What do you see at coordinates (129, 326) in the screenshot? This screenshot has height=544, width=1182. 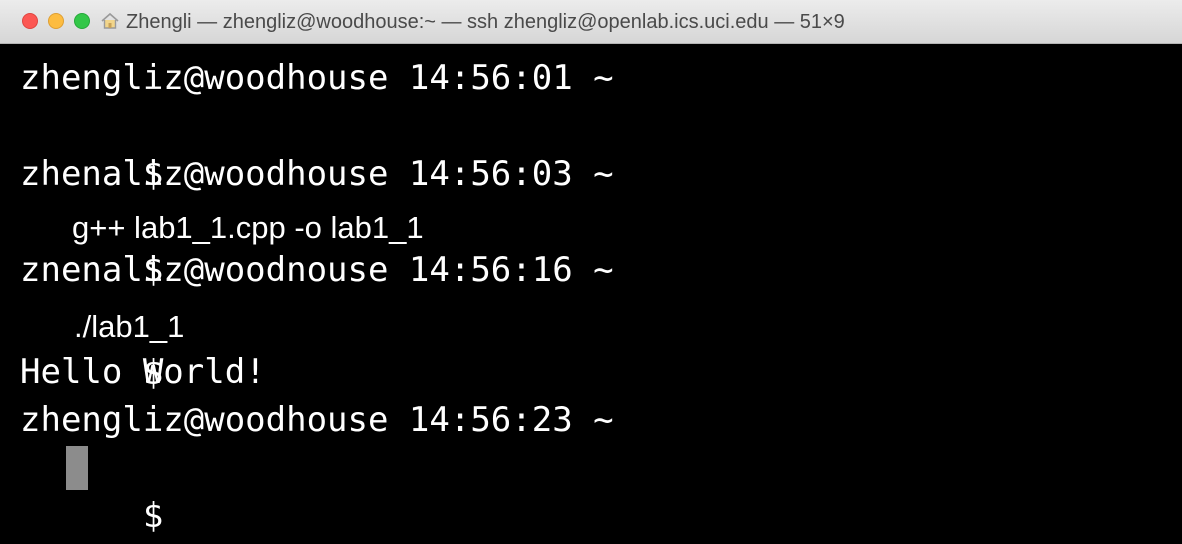 I see `command-text: ./lab1_1` at bounding box center [129, 326].